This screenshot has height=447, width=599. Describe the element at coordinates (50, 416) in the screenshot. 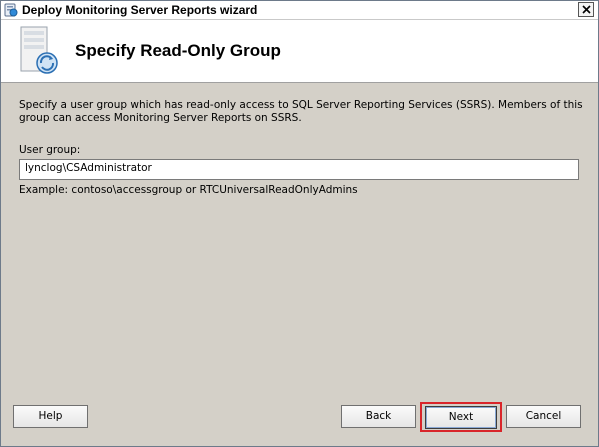

I see `help-button: Help` at that location.